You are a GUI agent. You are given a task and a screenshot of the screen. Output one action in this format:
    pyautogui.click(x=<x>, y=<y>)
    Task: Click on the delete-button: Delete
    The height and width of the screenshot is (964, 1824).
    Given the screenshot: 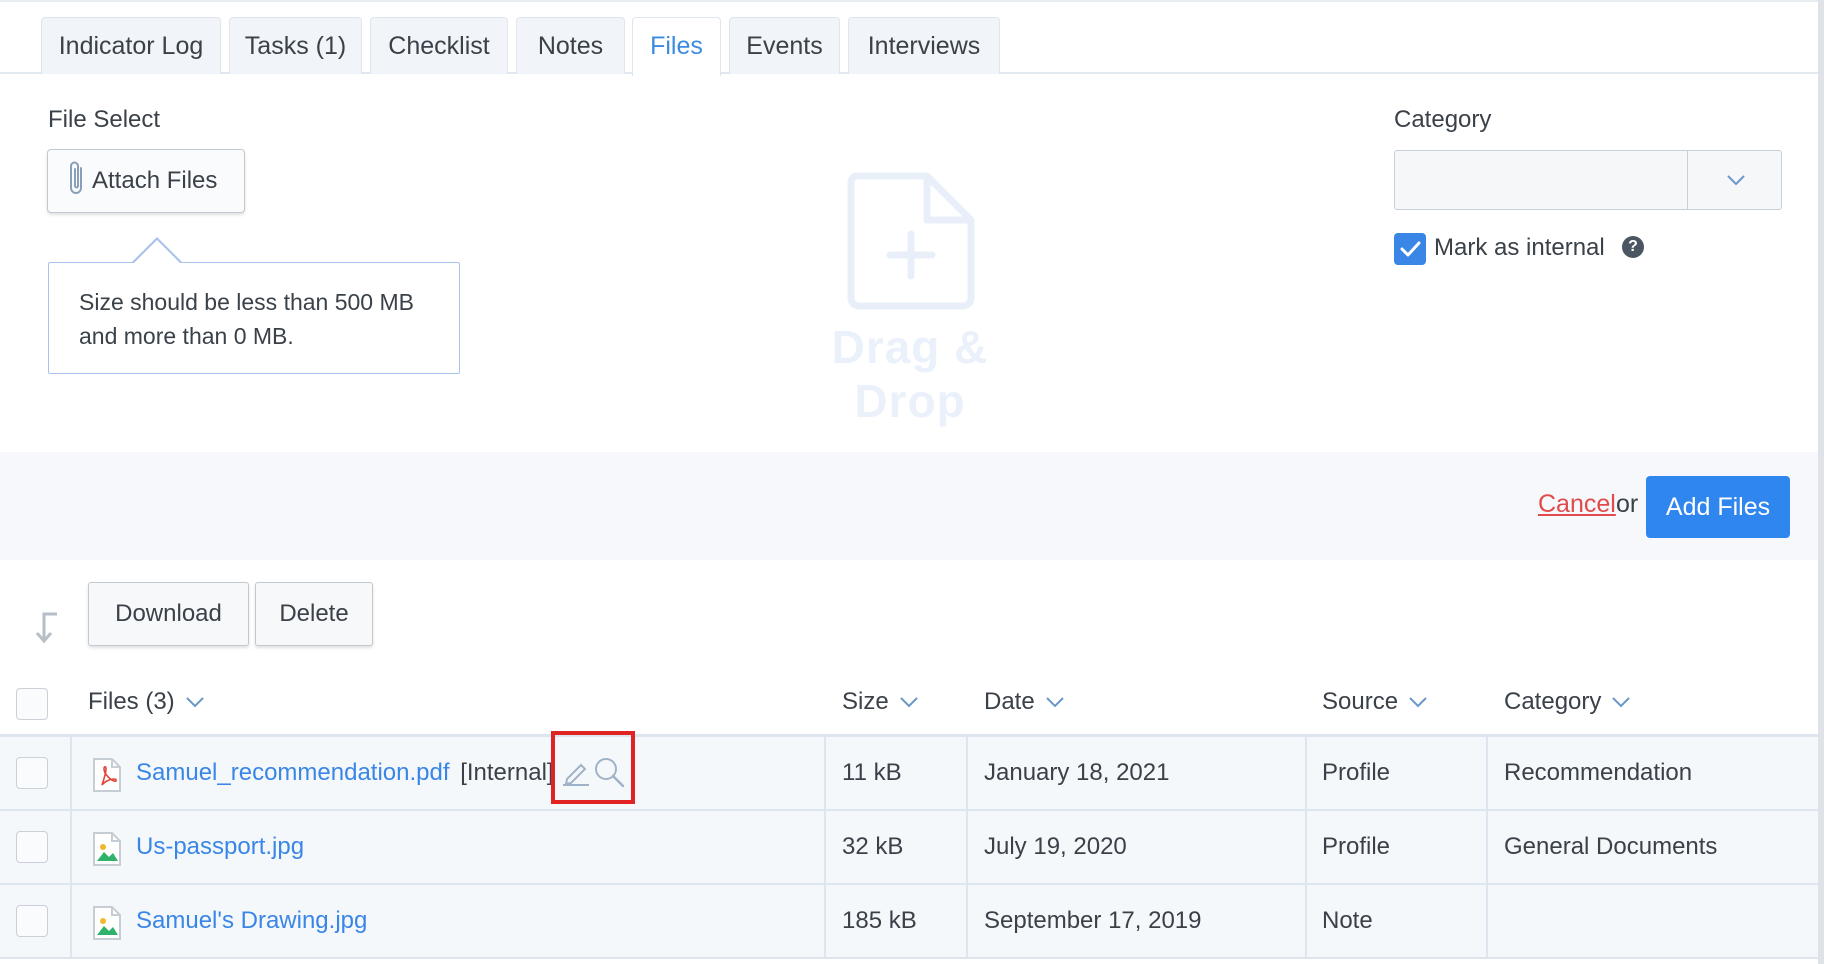 What is the action you would take?
    pyautogui.click(x=314, y=614)
    